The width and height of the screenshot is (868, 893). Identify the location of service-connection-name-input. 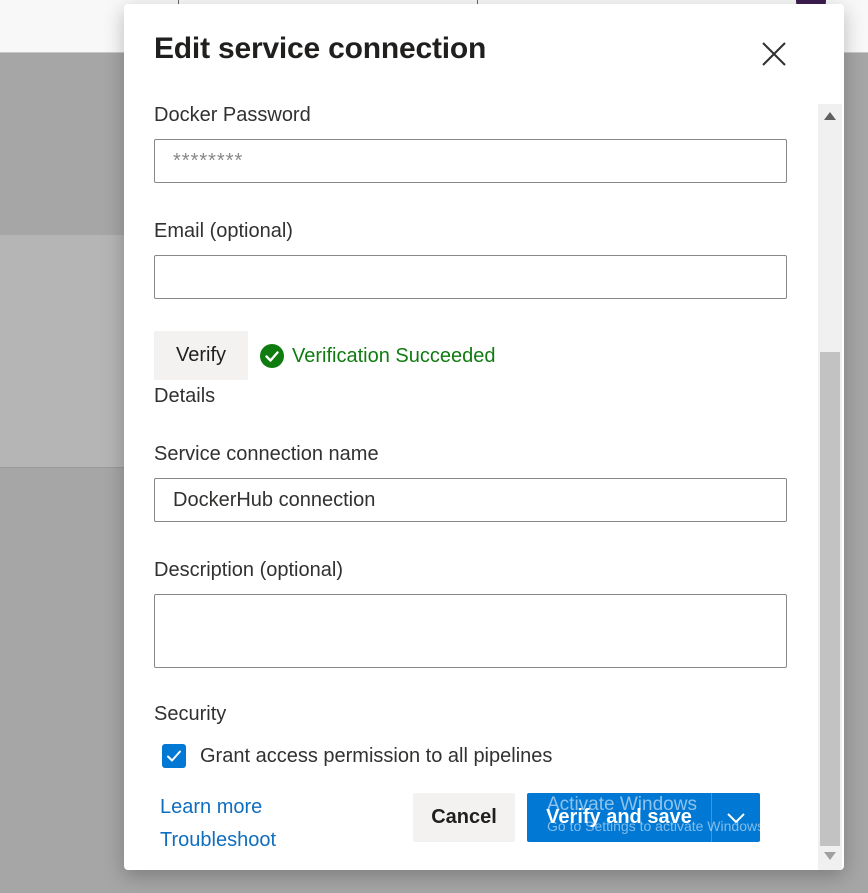
(470, 500).